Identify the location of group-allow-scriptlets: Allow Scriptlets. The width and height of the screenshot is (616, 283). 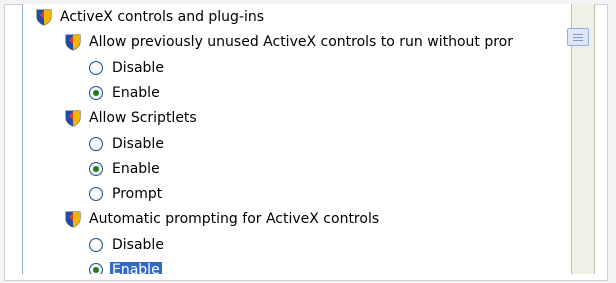
(130, 118).